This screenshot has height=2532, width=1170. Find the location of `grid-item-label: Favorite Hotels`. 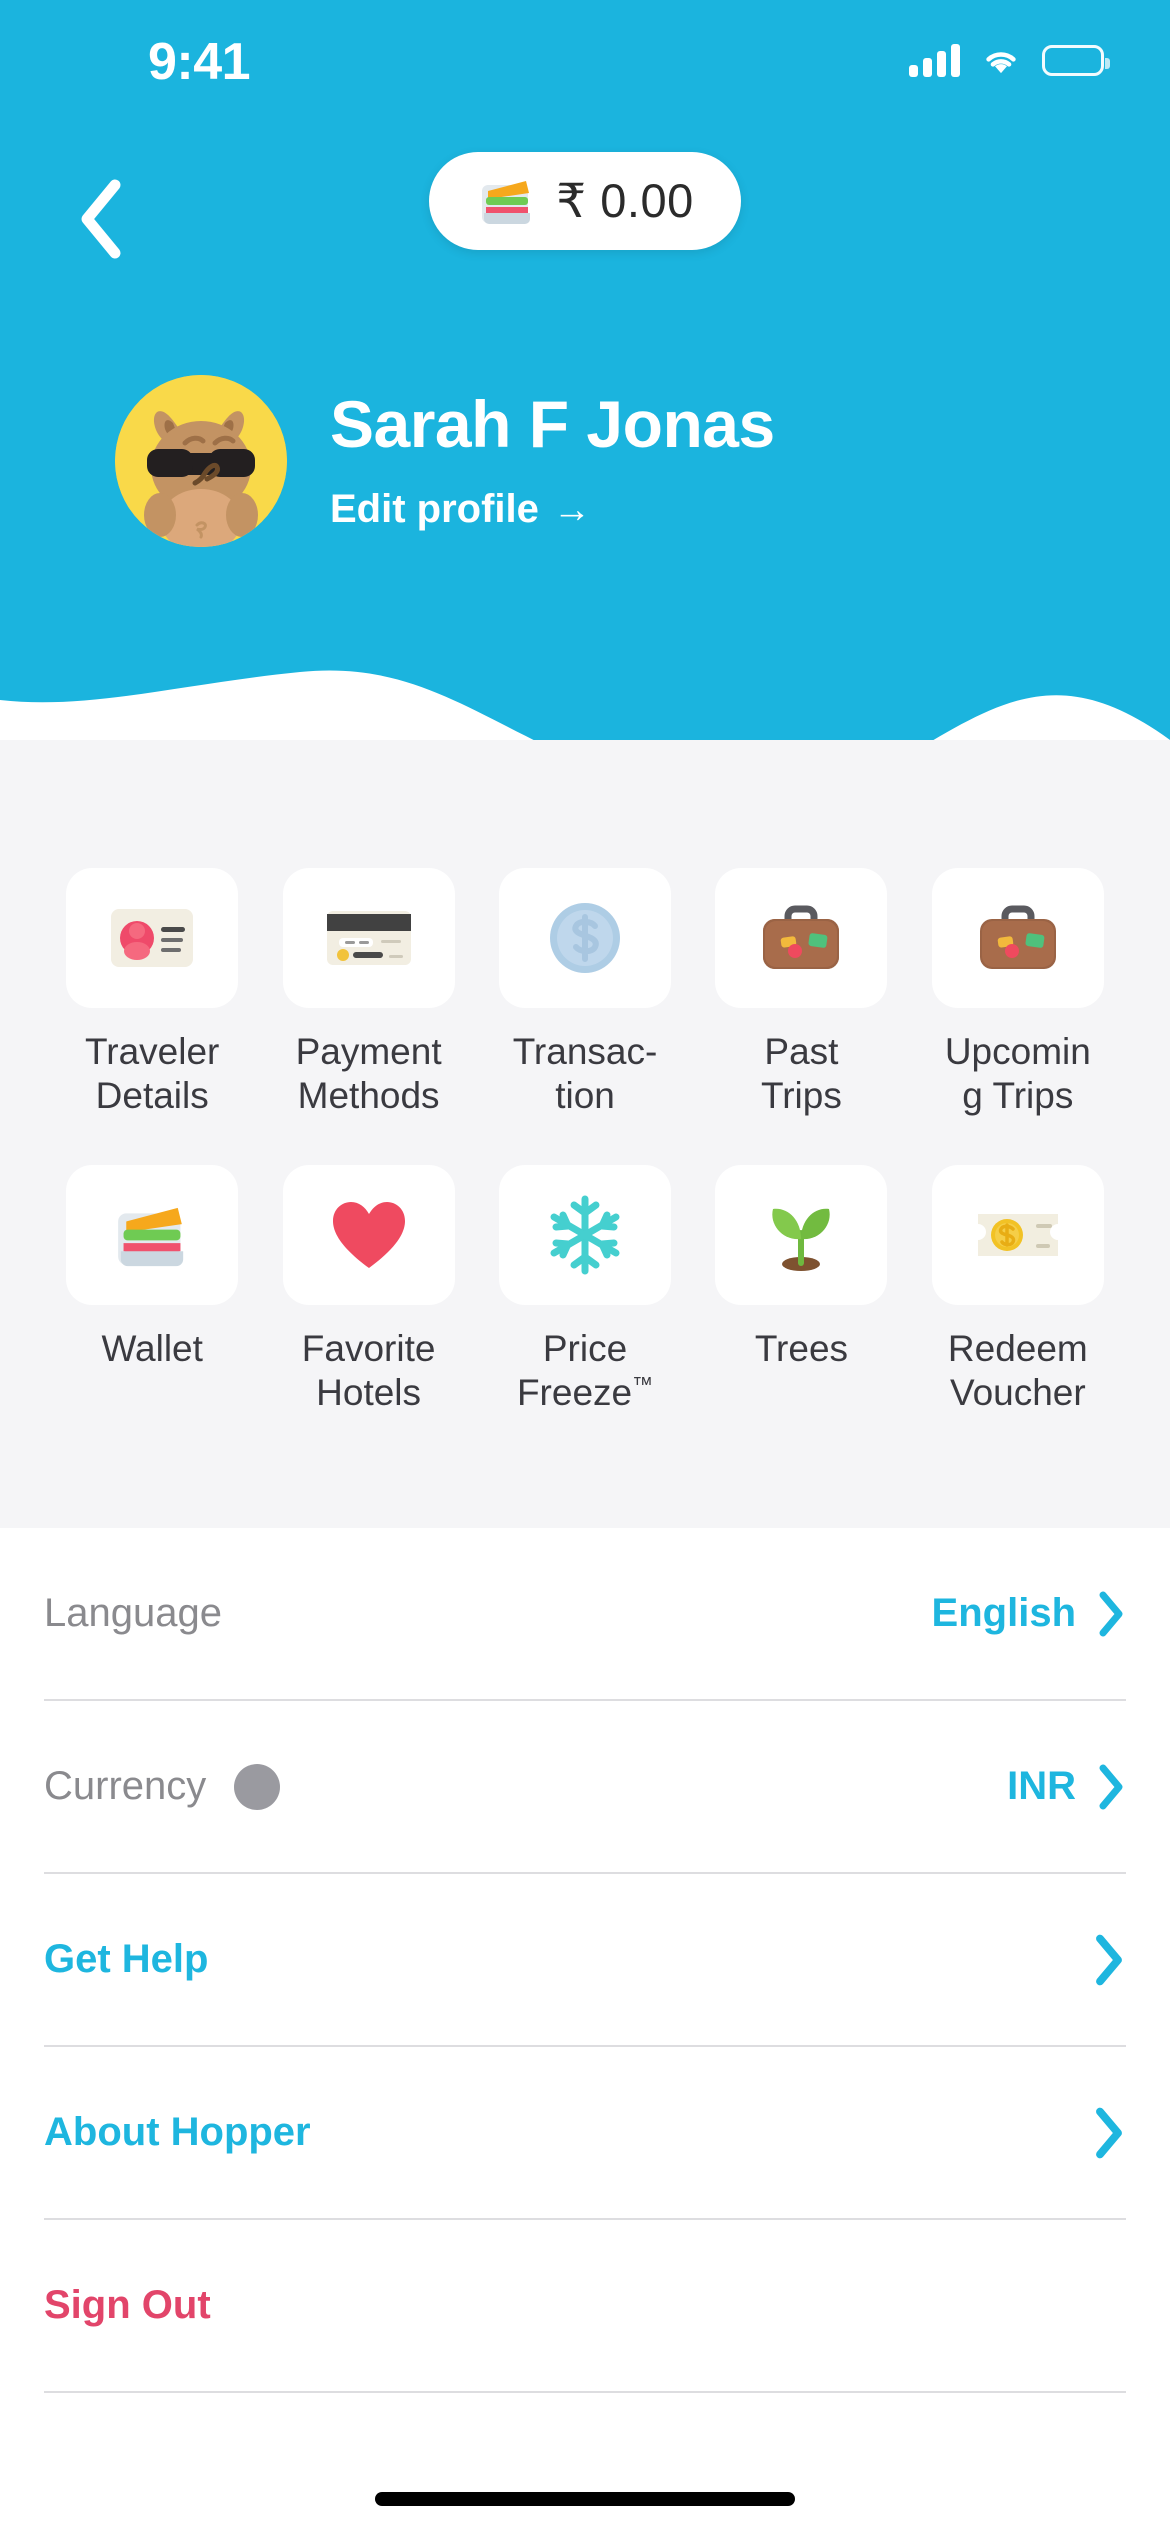

grid-item-label: Favorite Hotels is located at coordinates (368, 1370).